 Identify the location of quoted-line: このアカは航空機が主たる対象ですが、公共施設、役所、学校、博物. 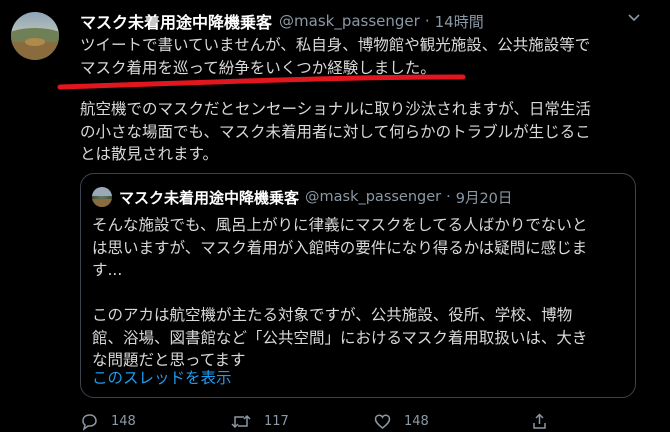
(332, 315).